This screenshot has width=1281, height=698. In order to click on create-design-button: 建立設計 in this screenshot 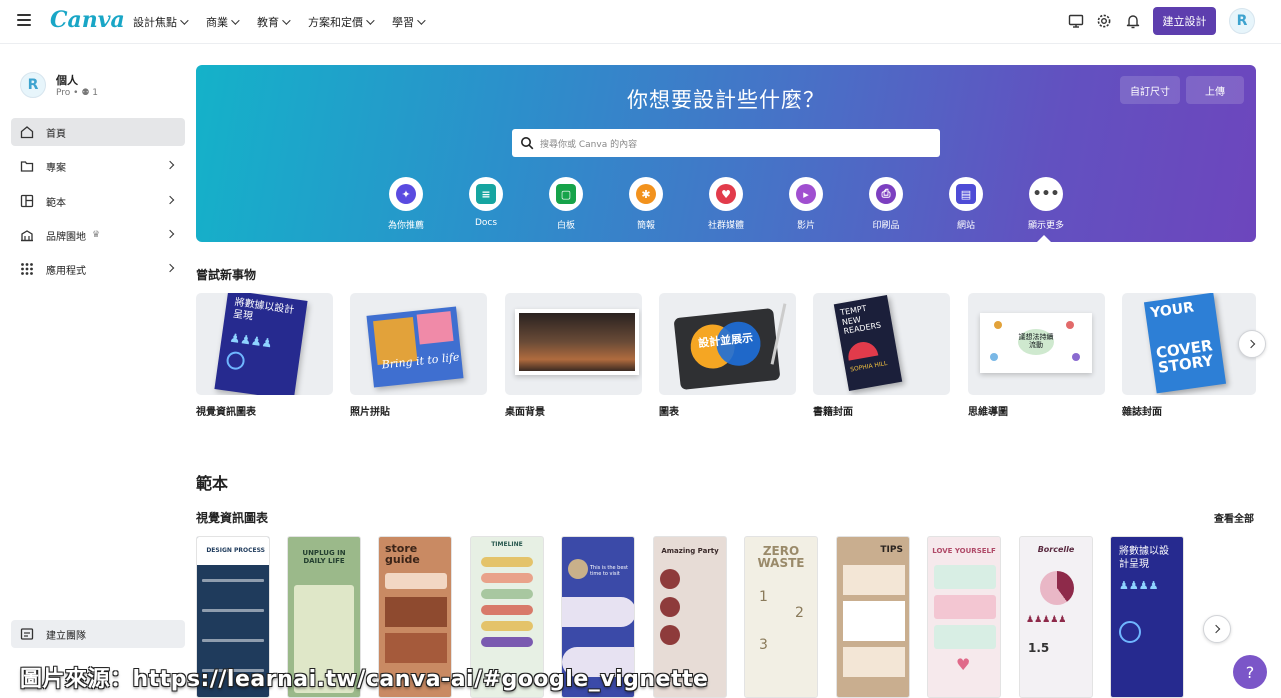, I will do `click(1184, 21)`.